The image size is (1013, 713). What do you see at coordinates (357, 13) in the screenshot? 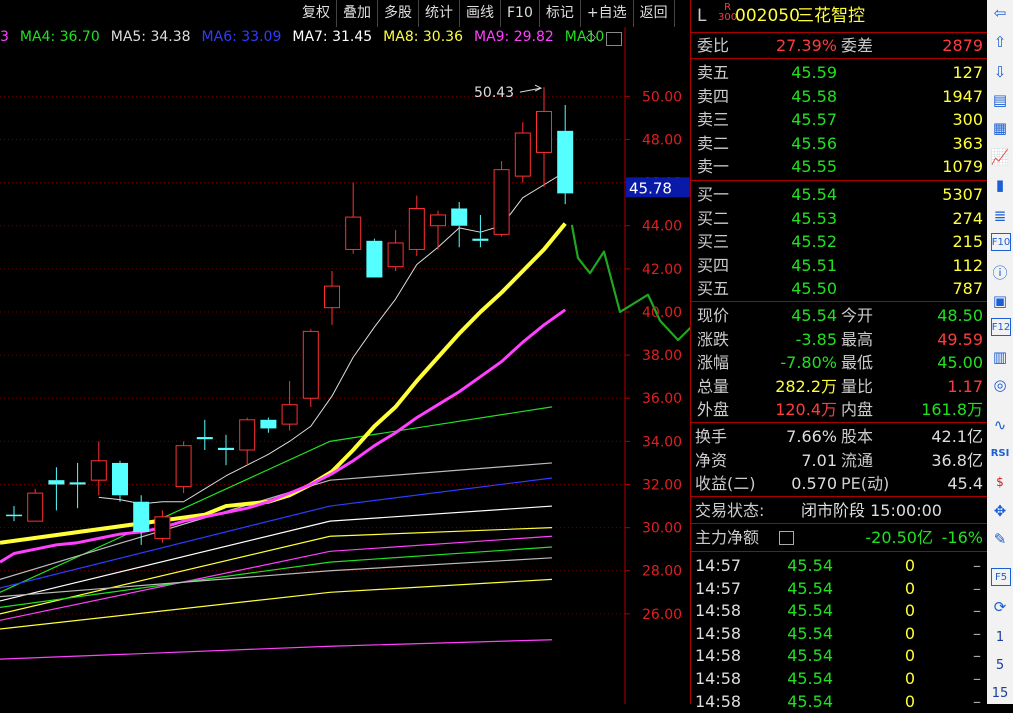
I see `toolbar-button: 叠加` at bounding box center [357, 13].